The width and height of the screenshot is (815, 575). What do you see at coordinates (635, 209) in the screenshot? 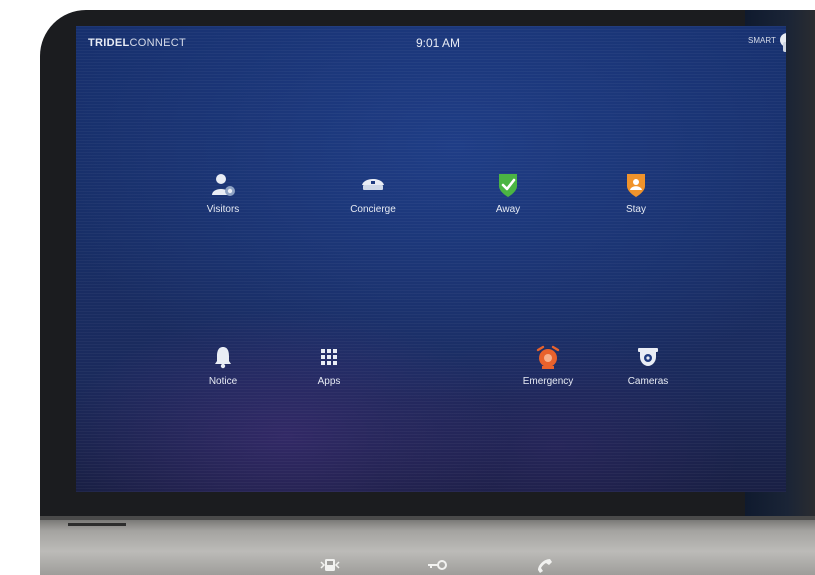
I see `tile-label: Stay` at bounding box center [635, 209].